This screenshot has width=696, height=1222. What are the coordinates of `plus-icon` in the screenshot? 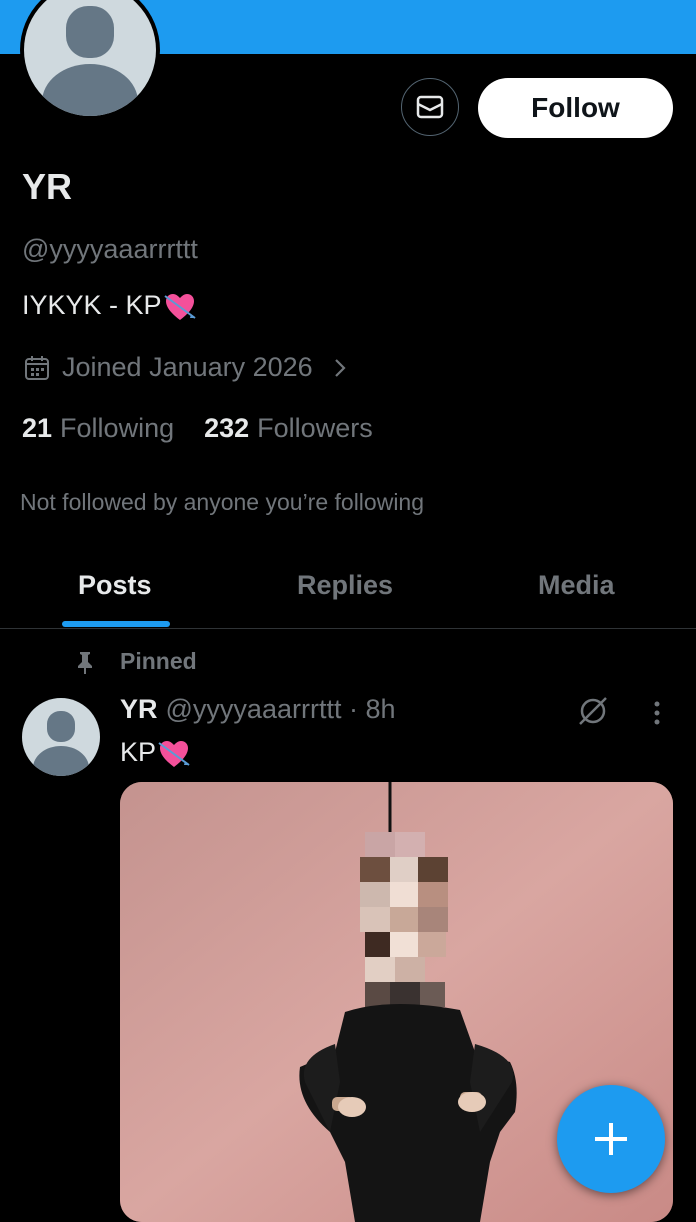 It's located at (611, 1139).